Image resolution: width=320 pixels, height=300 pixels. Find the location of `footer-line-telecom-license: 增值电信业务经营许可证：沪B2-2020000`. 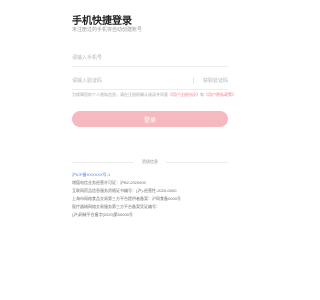

footer-line-telecom-license: 增值电信业务经营许可证：沪B2-2020000 is located at coordinates (109, 182).